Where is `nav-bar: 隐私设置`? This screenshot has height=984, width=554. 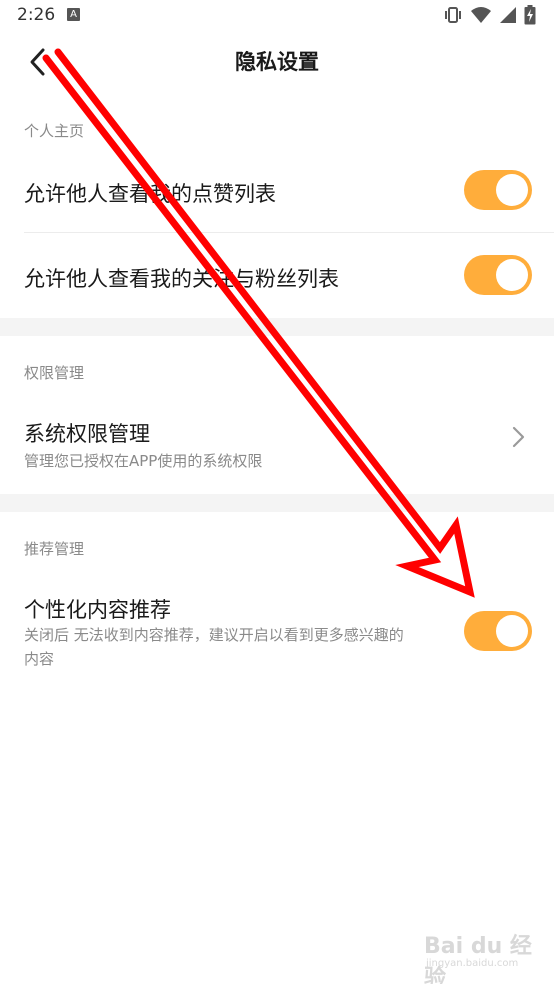
nav-bar: 隐私设置 is located at coordinates (277, 62).